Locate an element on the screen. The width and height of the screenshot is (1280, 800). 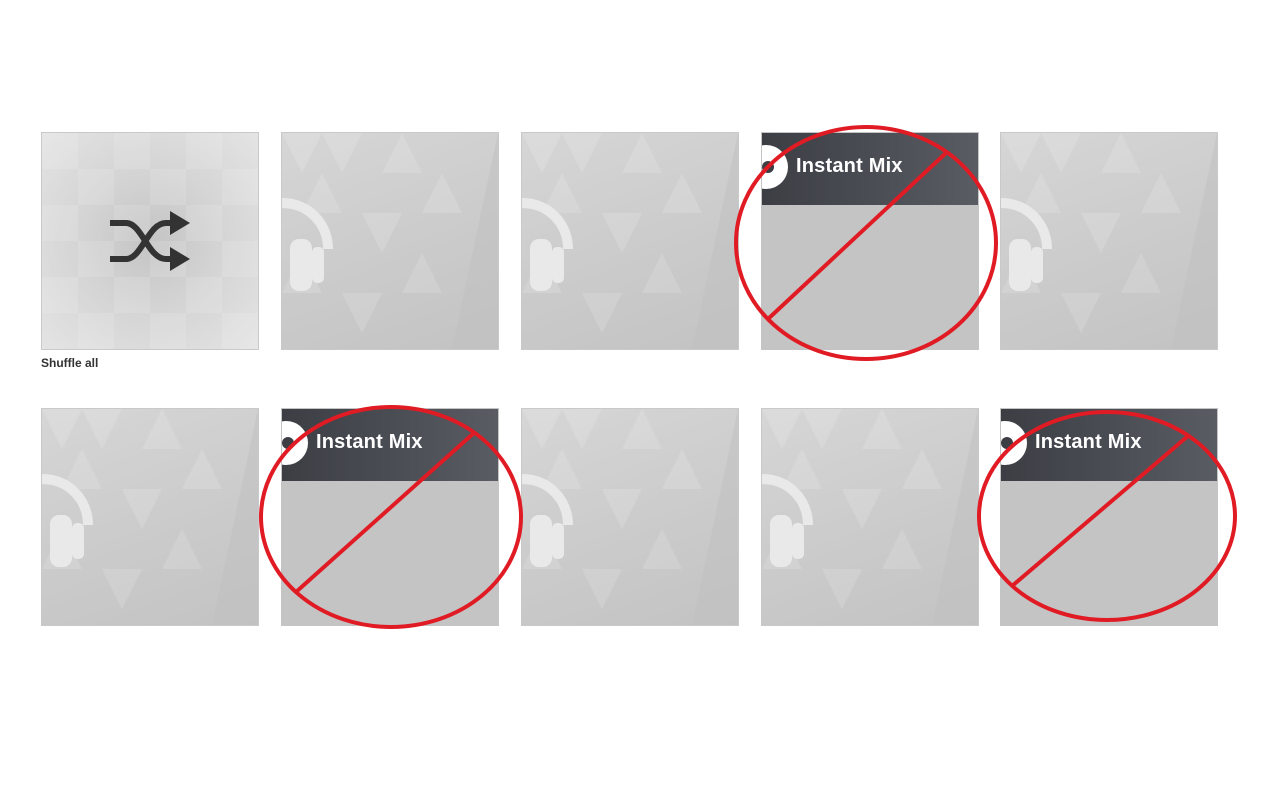
shuffle-icon is located at coordinates (150, 241).